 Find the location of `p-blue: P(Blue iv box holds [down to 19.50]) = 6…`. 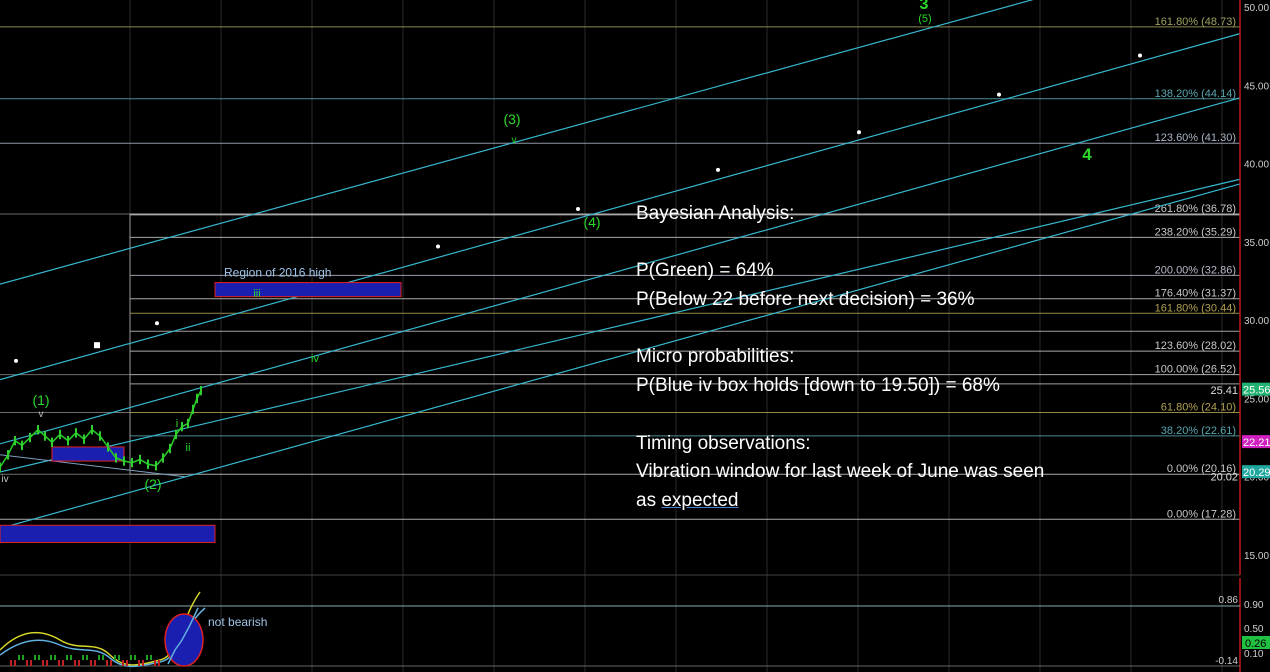

p-blue: P(Blue iv box holds [down to 19.50]) = 6… is located at coordinates (818, 386).